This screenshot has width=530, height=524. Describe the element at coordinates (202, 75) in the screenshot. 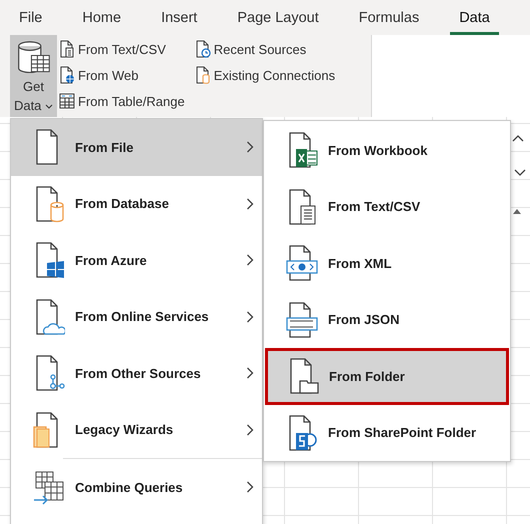

I see `database-file-icon` at that location.